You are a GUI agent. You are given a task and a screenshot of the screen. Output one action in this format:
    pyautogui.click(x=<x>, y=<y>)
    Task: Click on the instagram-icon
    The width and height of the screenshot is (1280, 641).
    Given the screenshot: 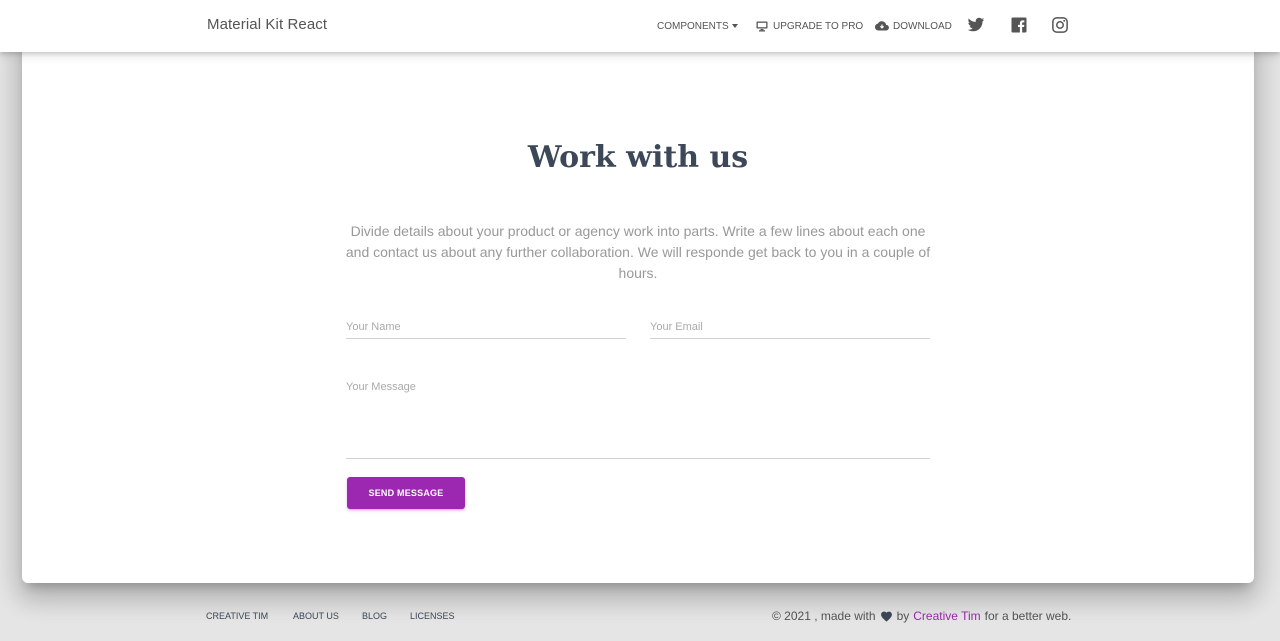 What is the action you would take?
    pyautogui.click(x=1060, y=25)
    